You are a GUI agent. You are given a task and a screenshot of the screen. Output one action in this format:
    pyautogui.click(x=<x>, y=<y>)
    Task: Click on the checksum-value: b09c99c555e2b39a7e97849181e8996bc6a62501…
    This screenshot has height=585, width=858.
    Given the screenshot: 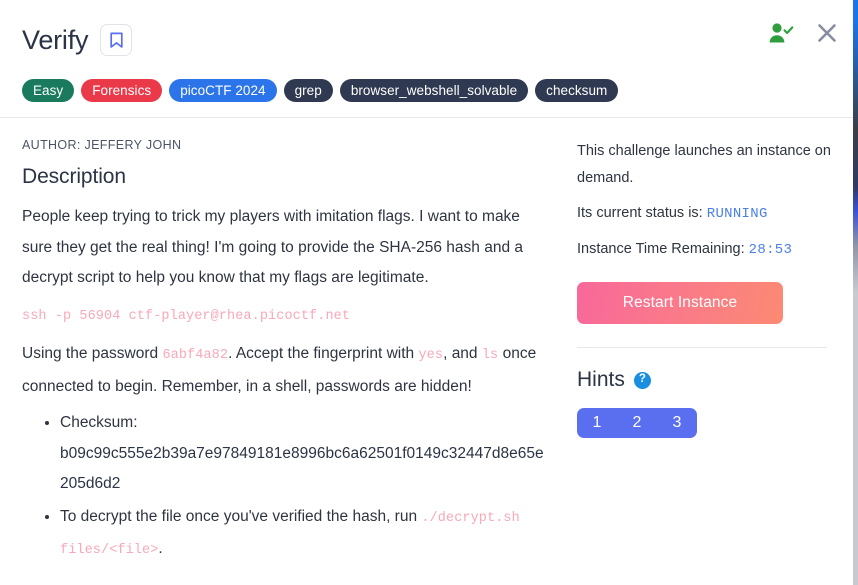 What is the action you would take?
    pyautogui.click(x=302, y=468)
    